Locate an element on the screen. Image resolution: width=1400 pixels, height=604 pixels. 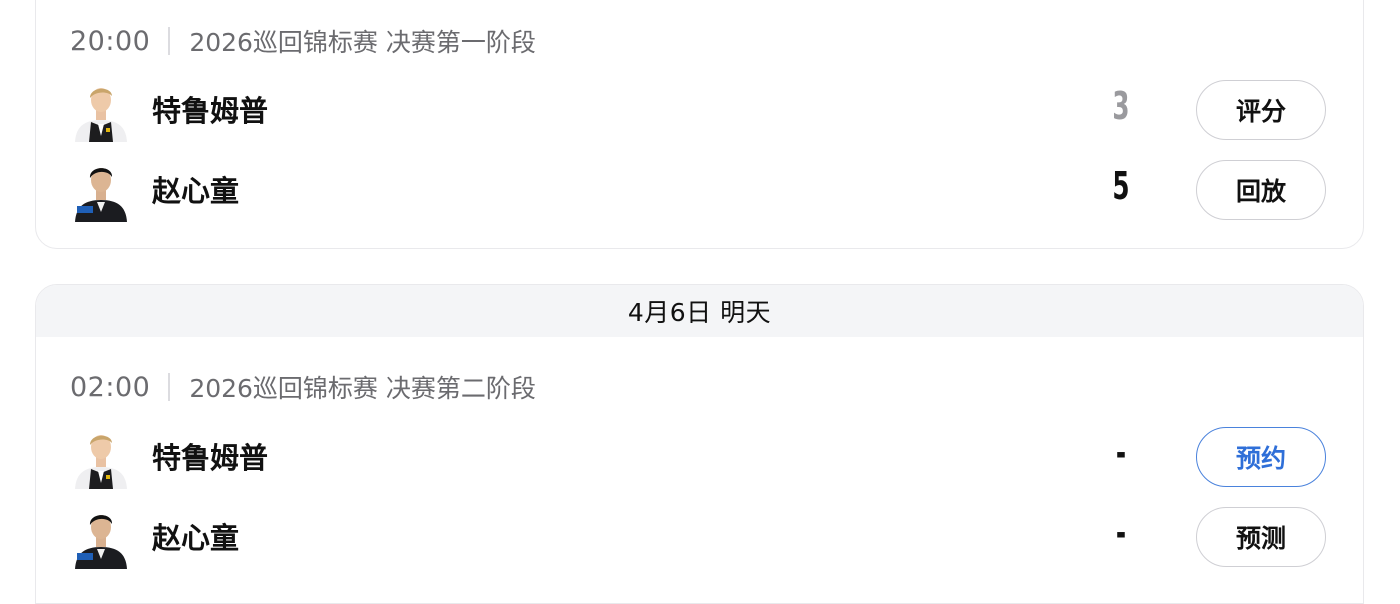
player-row: 特鲁姆普 3 评分 is located at coordinates (718, 111).